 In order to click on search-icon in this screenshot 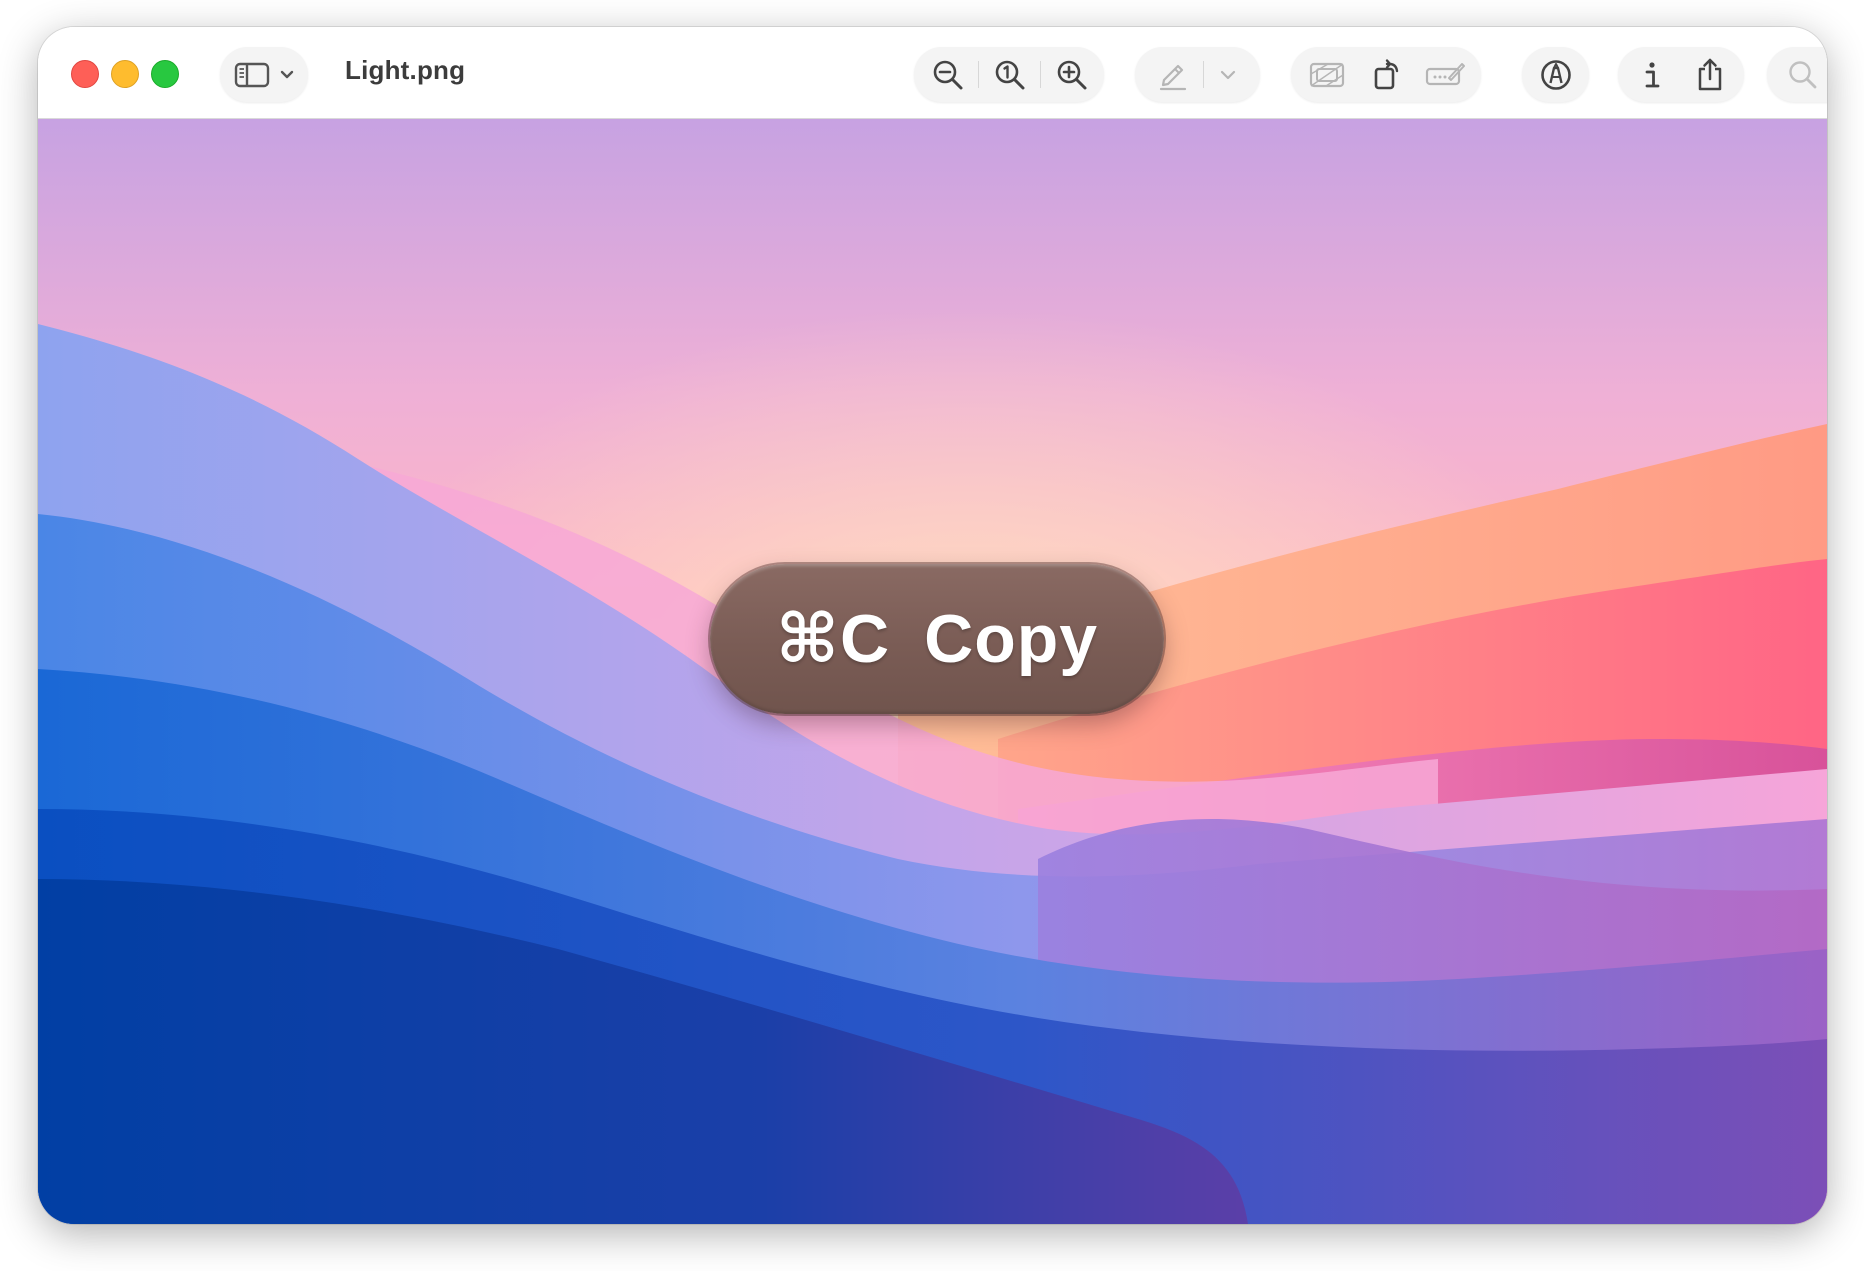, I will do `click(1802, 74)`.